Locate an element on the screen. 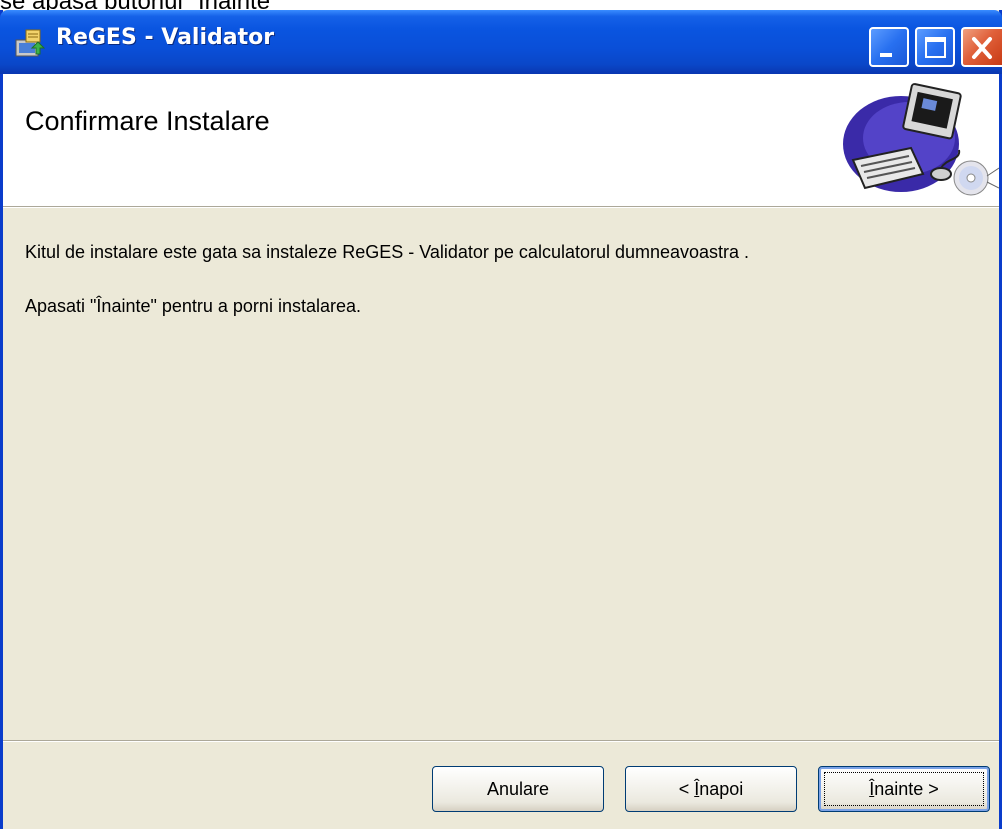 The width and height of the screenshot is (1002, 829). cancel-button-label: Anulare is located at coordinates (518, 789).